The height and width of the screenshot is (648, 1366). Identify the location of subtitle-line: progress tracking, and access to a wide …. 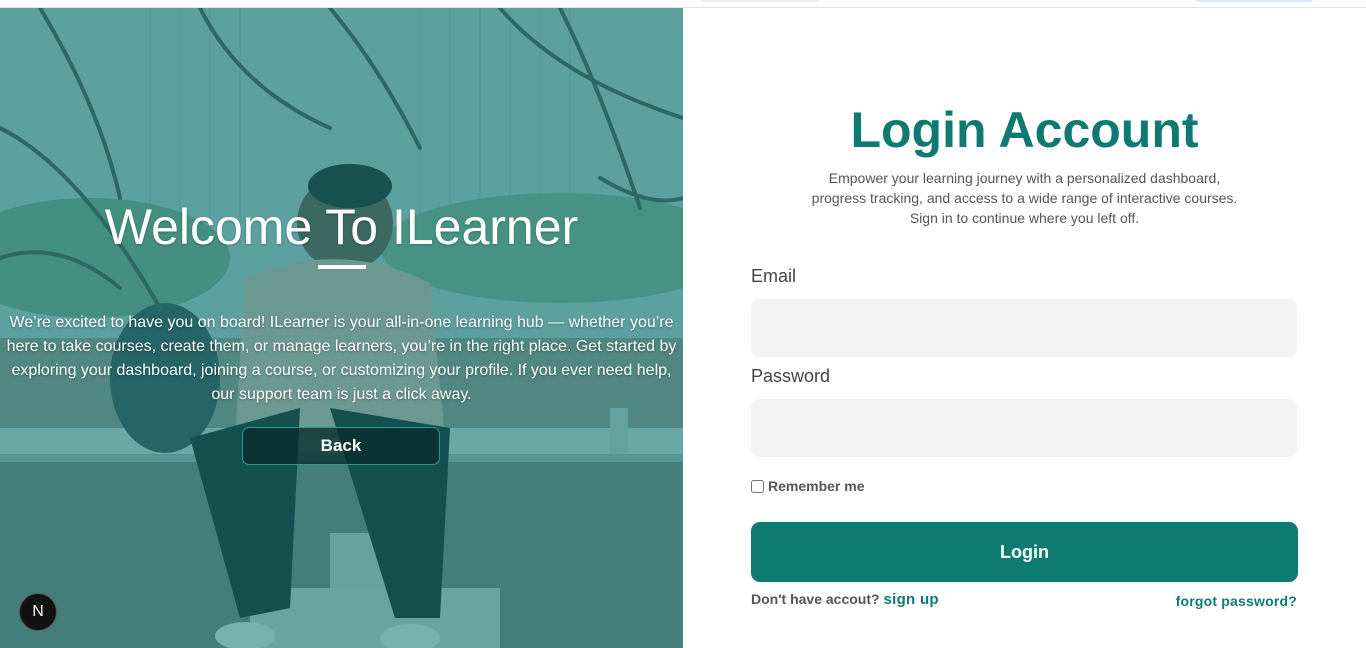
(1024, 198).